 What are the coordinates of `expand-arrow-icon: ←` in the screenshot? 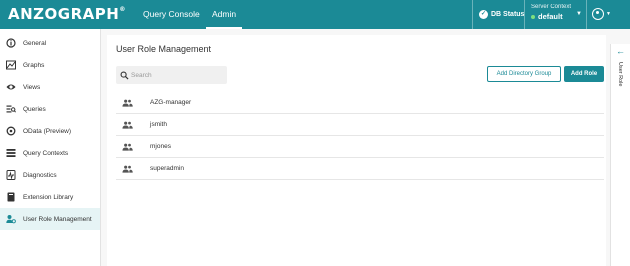 It's located at (620, 51).